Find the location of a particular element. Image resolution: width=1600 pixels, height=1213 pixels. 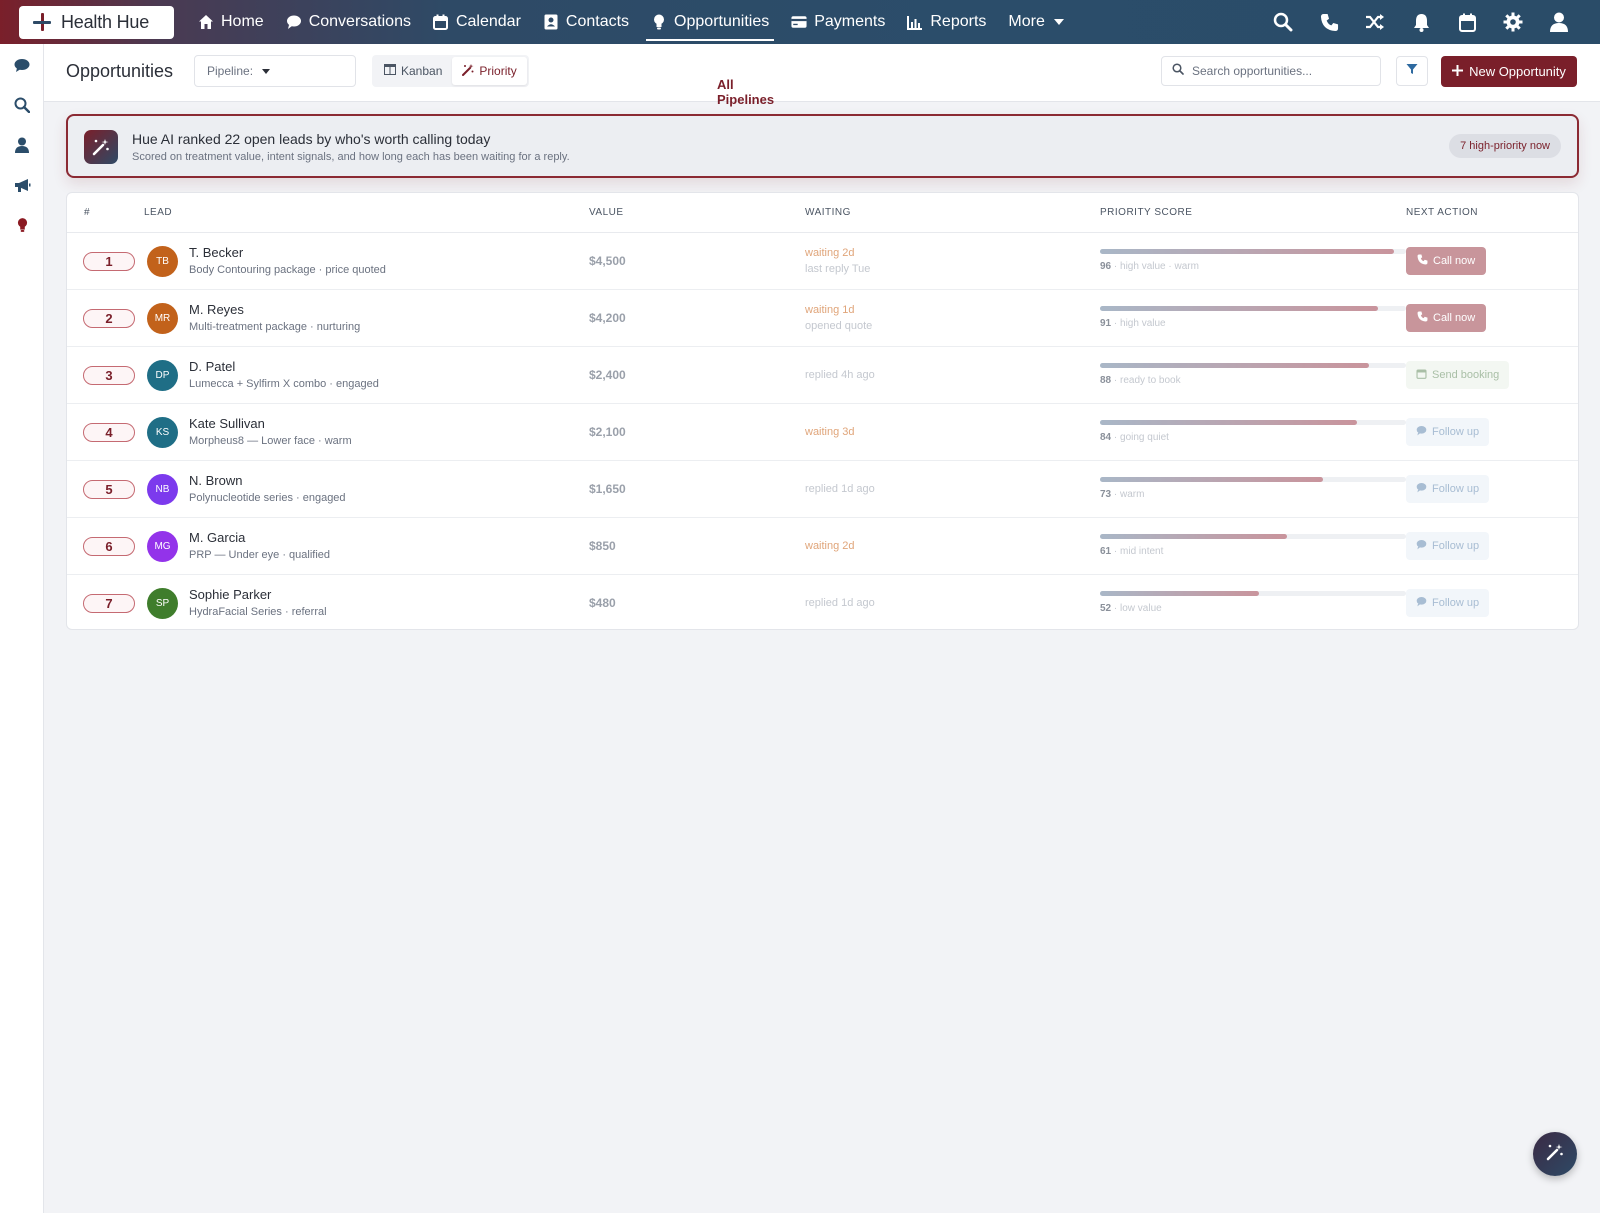

lead-name: T. Becker is located at coordinates (216, 252).